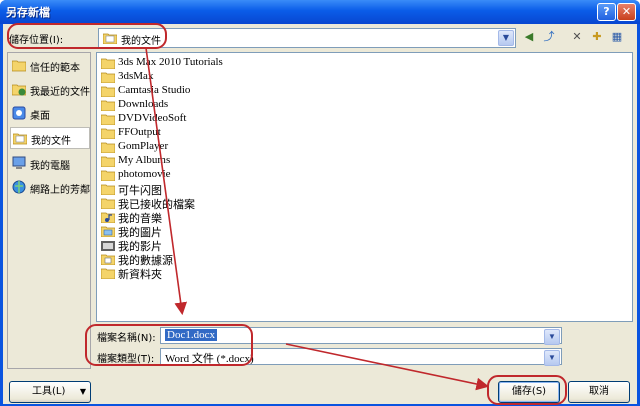 This screenshot has width=640, height=406. Describe the element at coordinates (307, 38) in the screenshot. I see `save-in-dropdown: 我的文件 ▼` at that location.